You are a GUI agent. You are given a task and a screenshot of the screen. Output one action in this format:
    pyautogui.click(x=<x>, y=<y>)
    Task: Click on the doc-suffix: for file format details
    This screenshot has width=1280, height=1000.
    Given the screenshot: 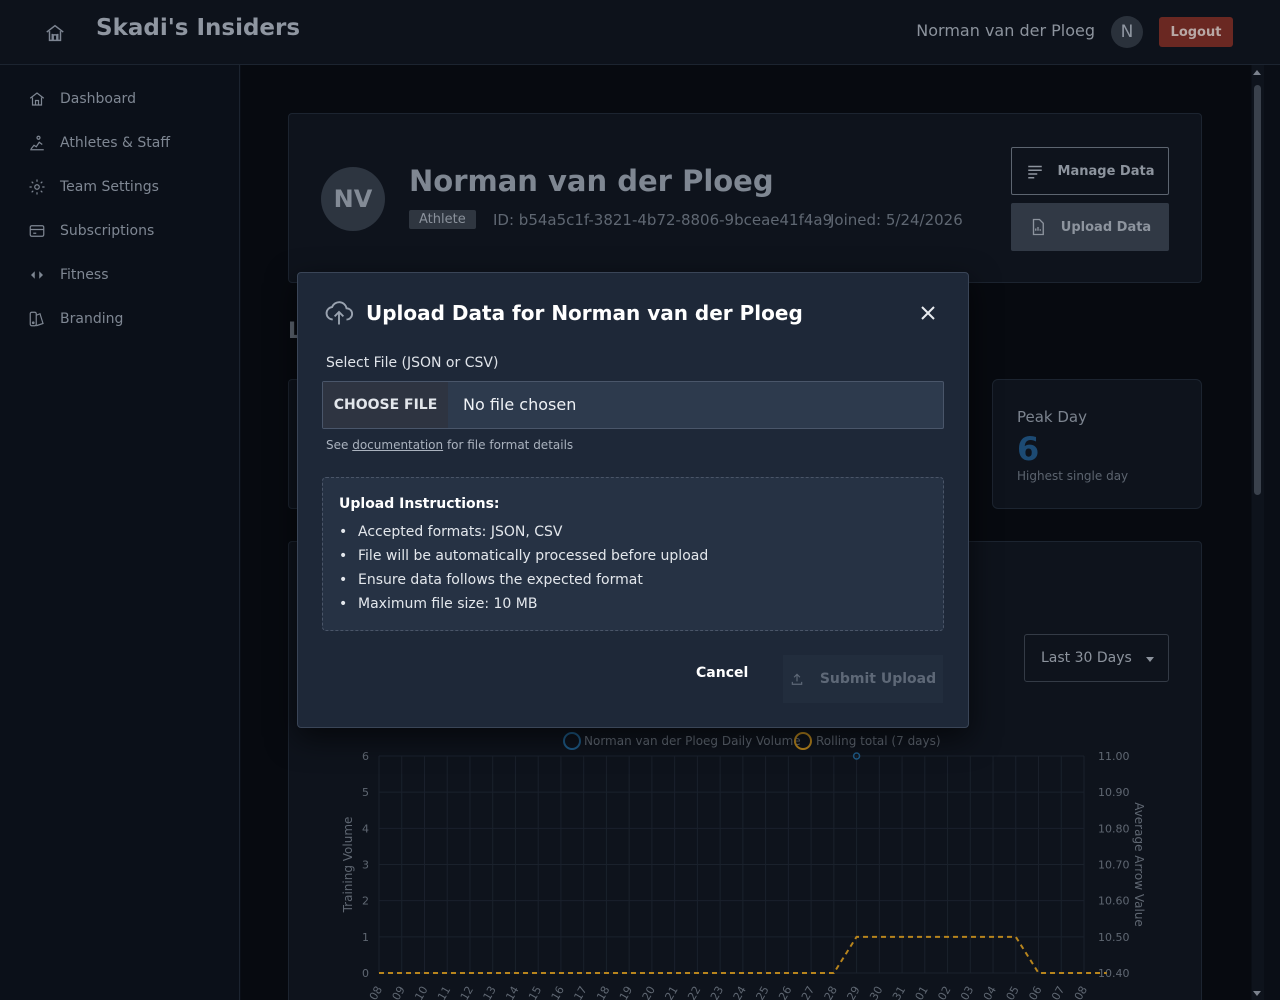 What is the action you would take?
    pyautogui.click(x=510, y=445)
    